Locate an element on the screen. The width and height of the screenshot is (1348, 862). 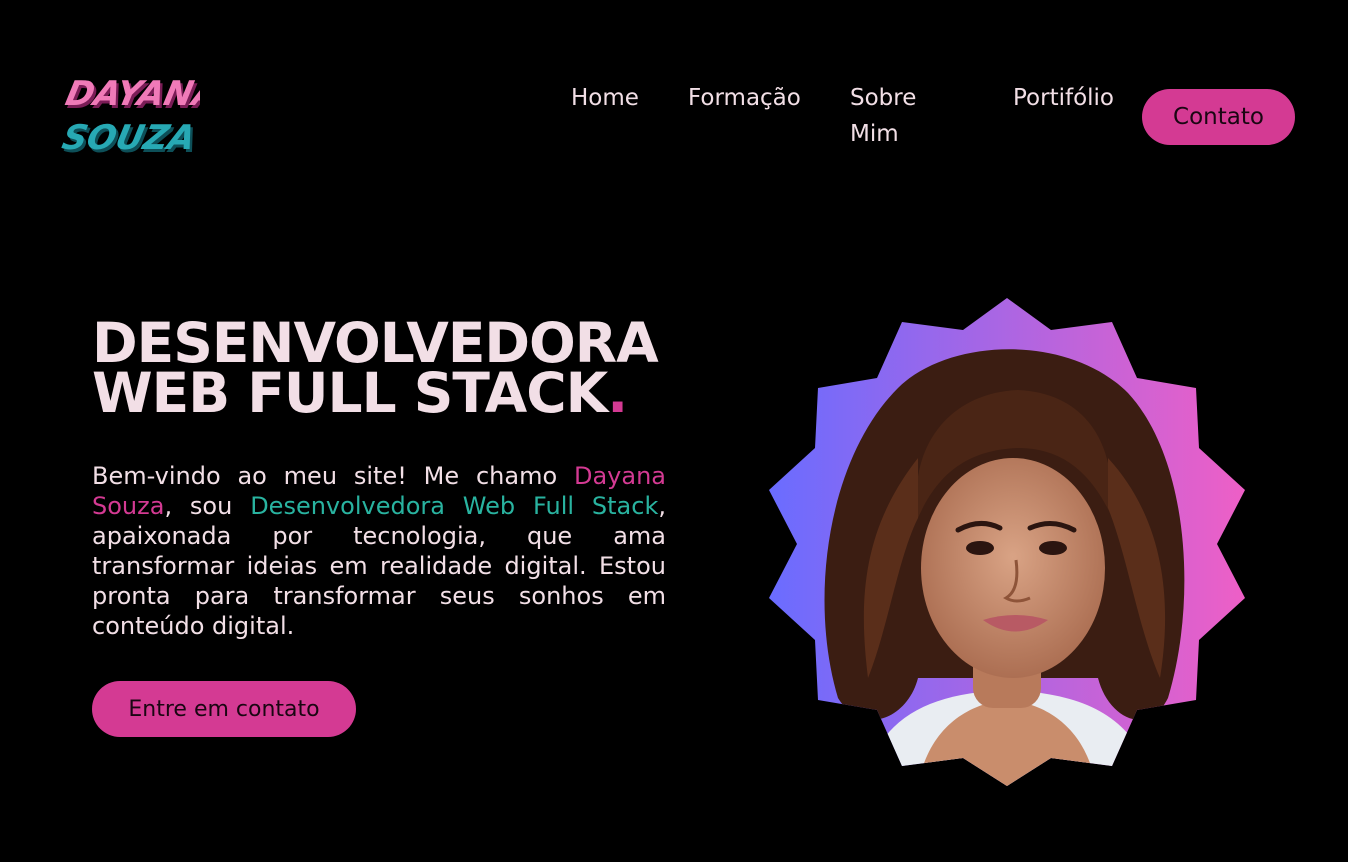
logo-graphic: DAYANA DAYANA SOUZA SOUZA is located at coordinates (130, 117).